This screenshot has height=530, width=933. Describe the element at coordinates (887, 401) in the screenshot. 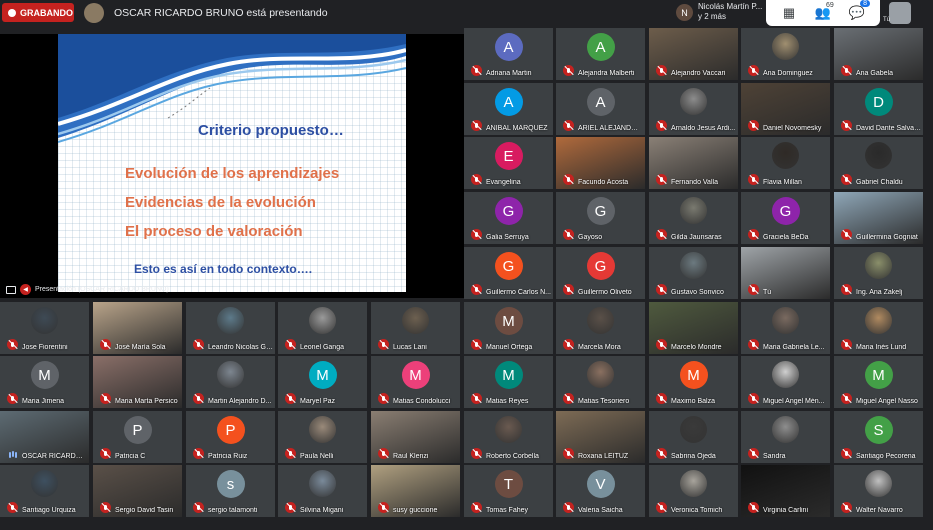

I see `participant-name: Miguel Angel Nasso` at that location.